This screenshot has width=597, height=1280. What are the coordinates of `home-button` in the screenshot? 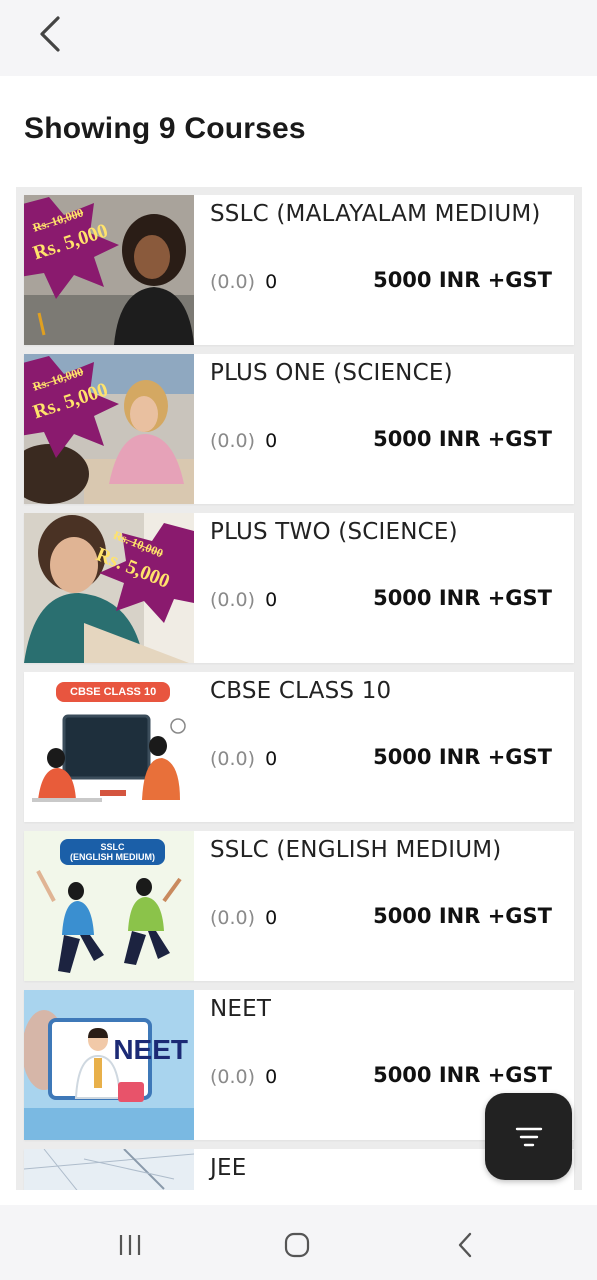 It's located at (297, 1245).